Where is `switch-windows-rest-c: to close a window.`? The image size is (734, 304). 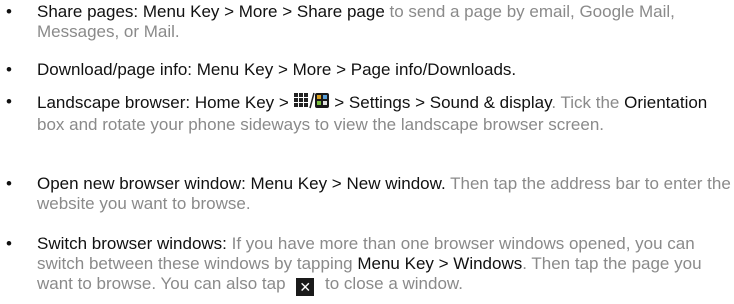
switch-windows-rest-c: to close a window. is located at coordinates (391, 283).